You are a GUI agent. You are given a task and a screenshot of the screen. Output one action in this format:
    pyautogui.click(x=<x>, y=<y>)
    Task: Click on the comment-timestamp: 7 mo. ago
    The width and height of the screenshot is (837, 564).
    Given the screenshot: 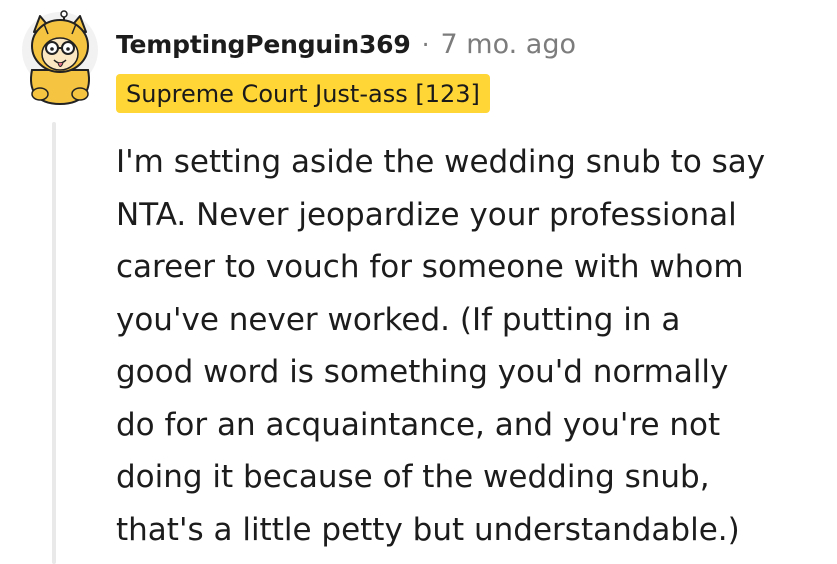 What is the action you would take?
    pyautogui.click(x=508, y=44)
    